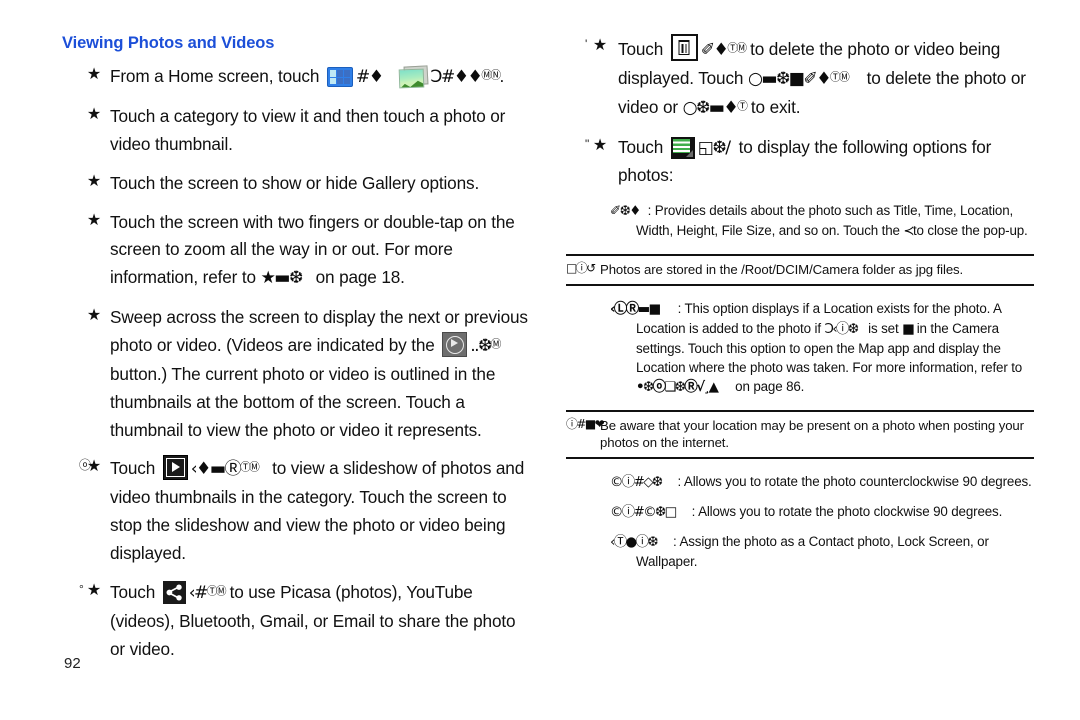 The width and height of the screenshot is (1080, 720). What do you see at coordinates (455, 345) in the screenshot?
I see `play-button-icon` at bounding box center [455, 345].